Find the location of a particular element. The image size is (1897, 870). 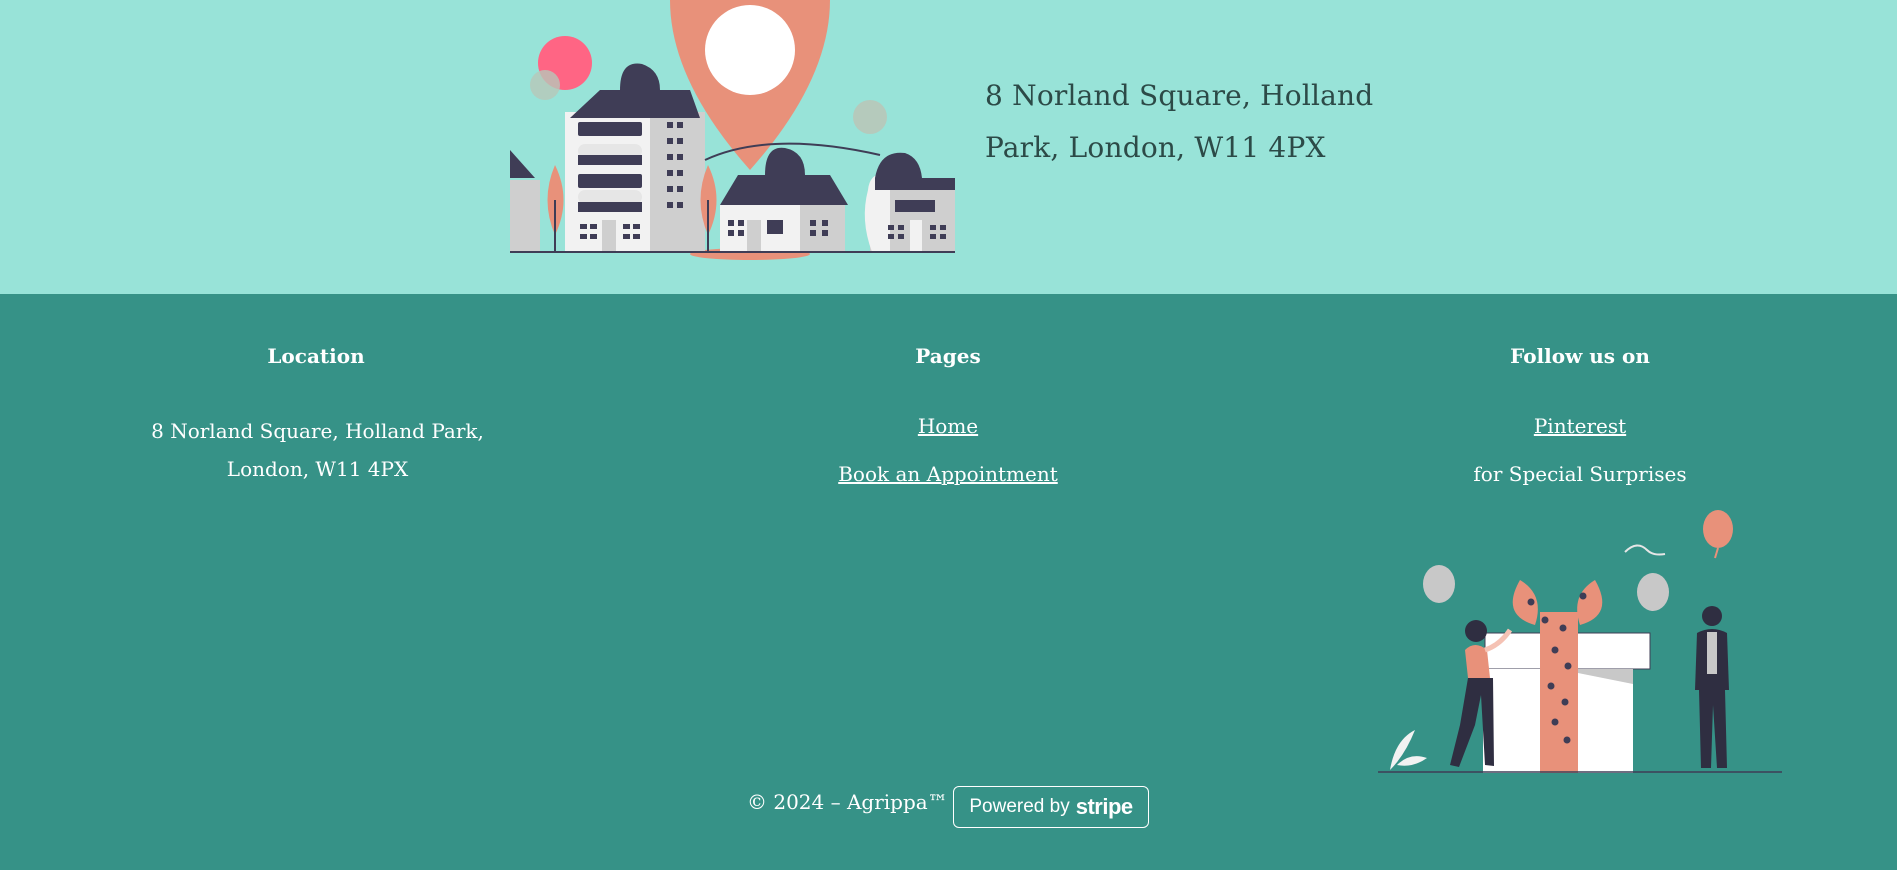

gift-box-people-illustration is located at coordinates (1580, 641).